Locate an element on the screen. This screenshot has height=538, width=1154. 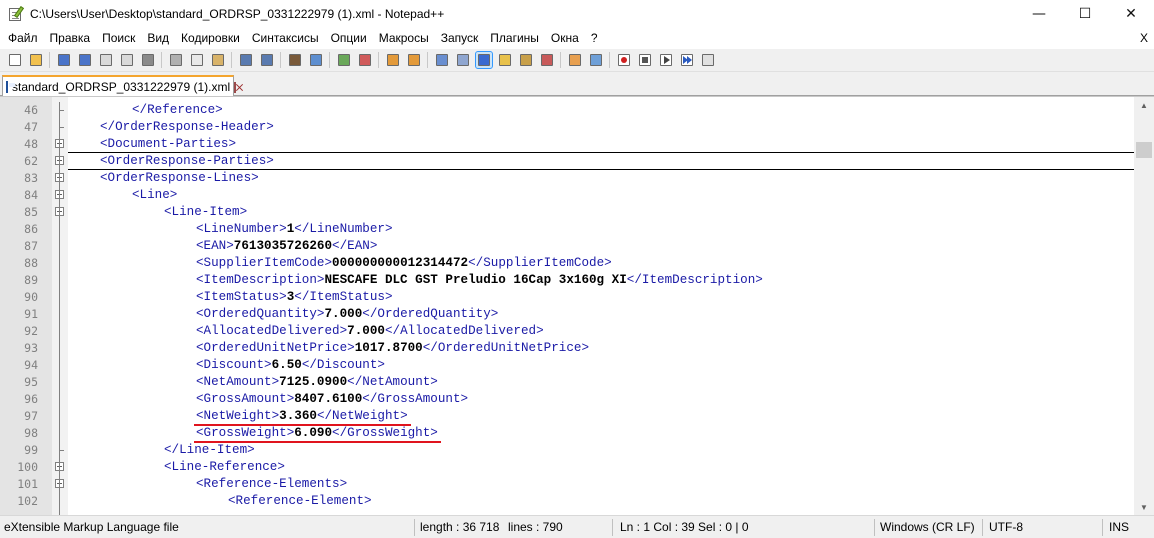
menu-item: Плагины is located at coordinates (514, 38).